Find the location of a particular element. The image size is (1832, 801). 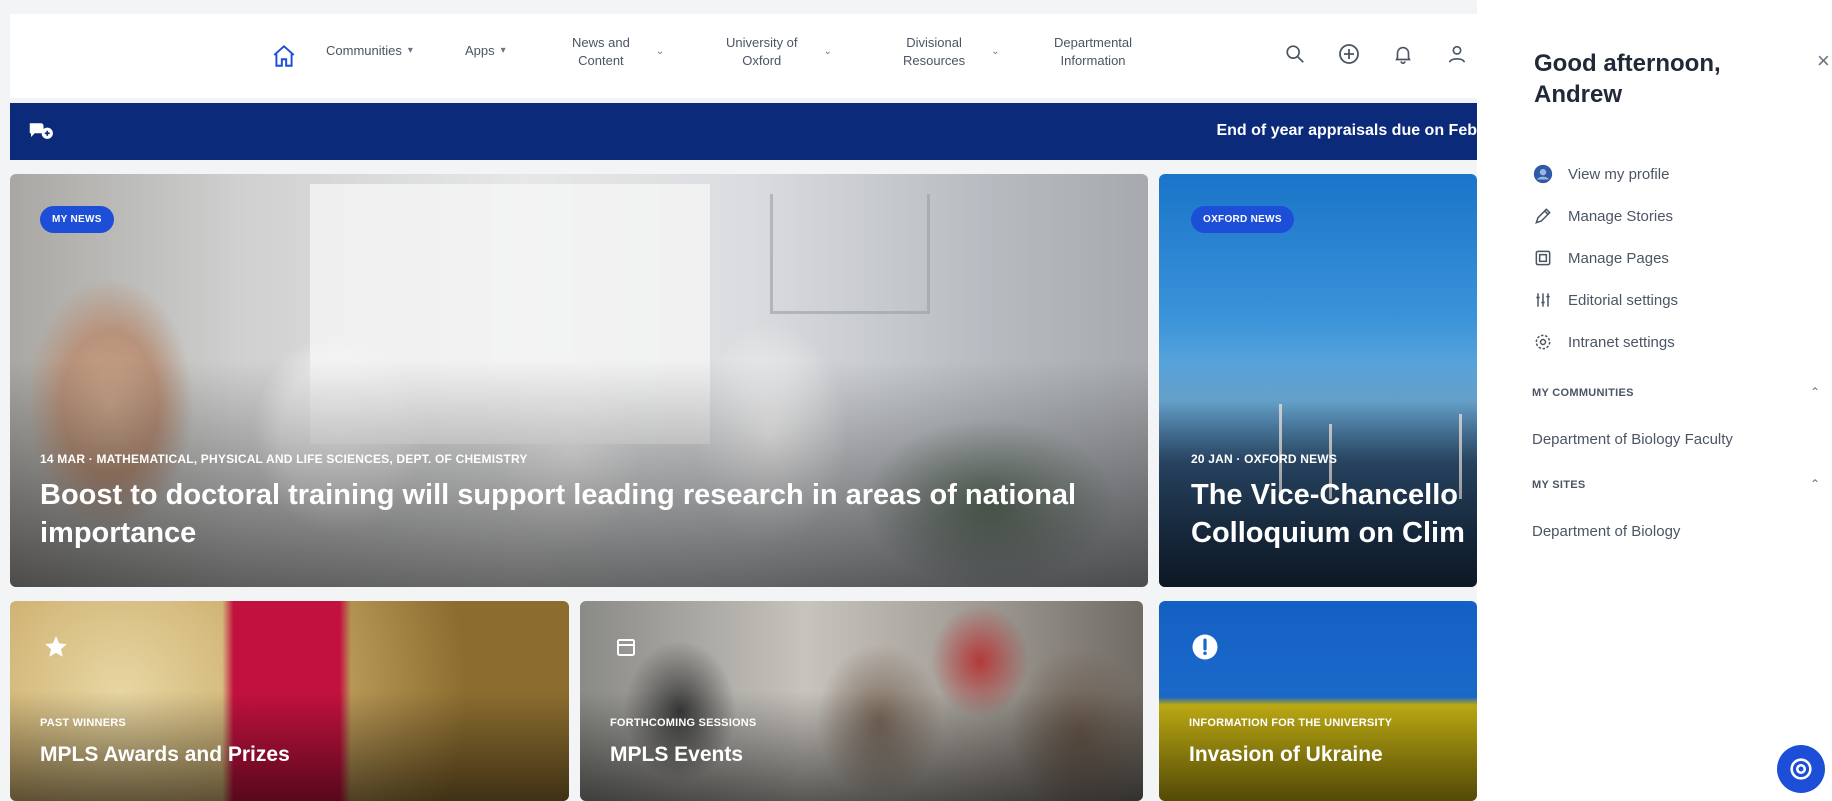

announcement-banner: End of year appraisals due on Feb is located at coordinates (743, 131).